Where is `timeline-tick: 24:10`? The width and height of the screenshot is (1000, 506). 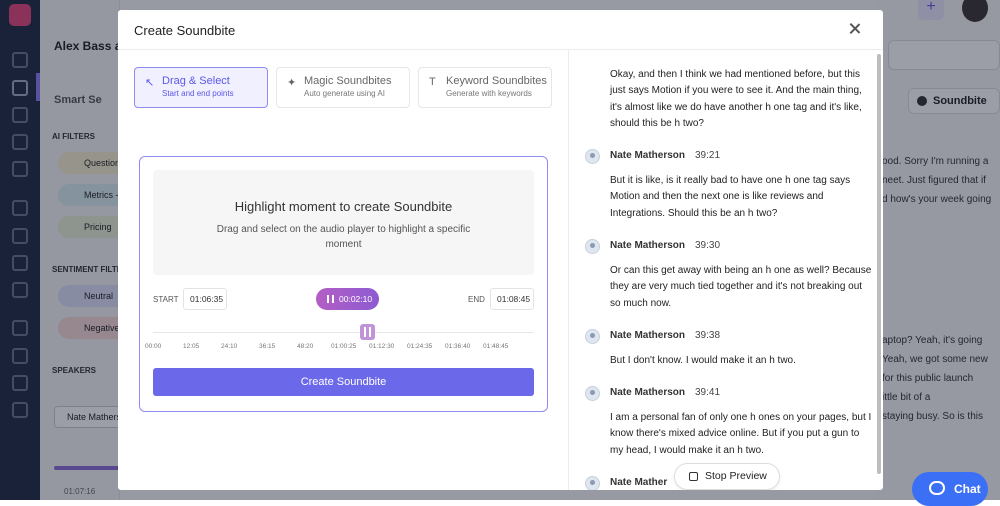
timeline-tick: 24:10 is located at coordinates (229, 346).